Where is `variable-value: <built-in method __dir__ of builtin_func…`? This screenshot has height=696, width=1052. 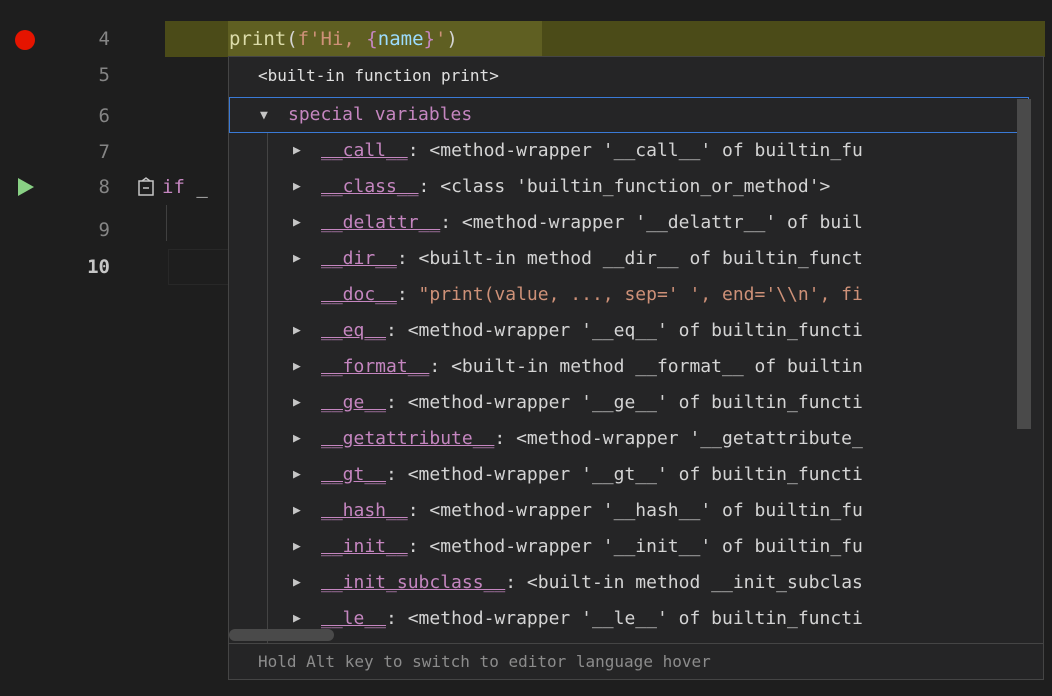
variable-value: <built-in method __dir__ of builtin_func… is located at coordinates (640, 258).